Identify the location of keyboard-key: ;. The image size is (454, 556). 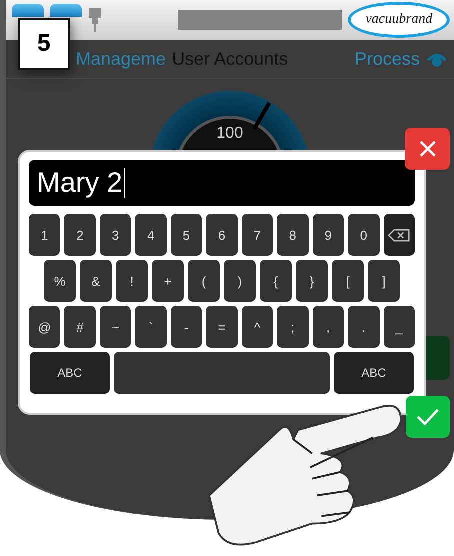
(293, 327).